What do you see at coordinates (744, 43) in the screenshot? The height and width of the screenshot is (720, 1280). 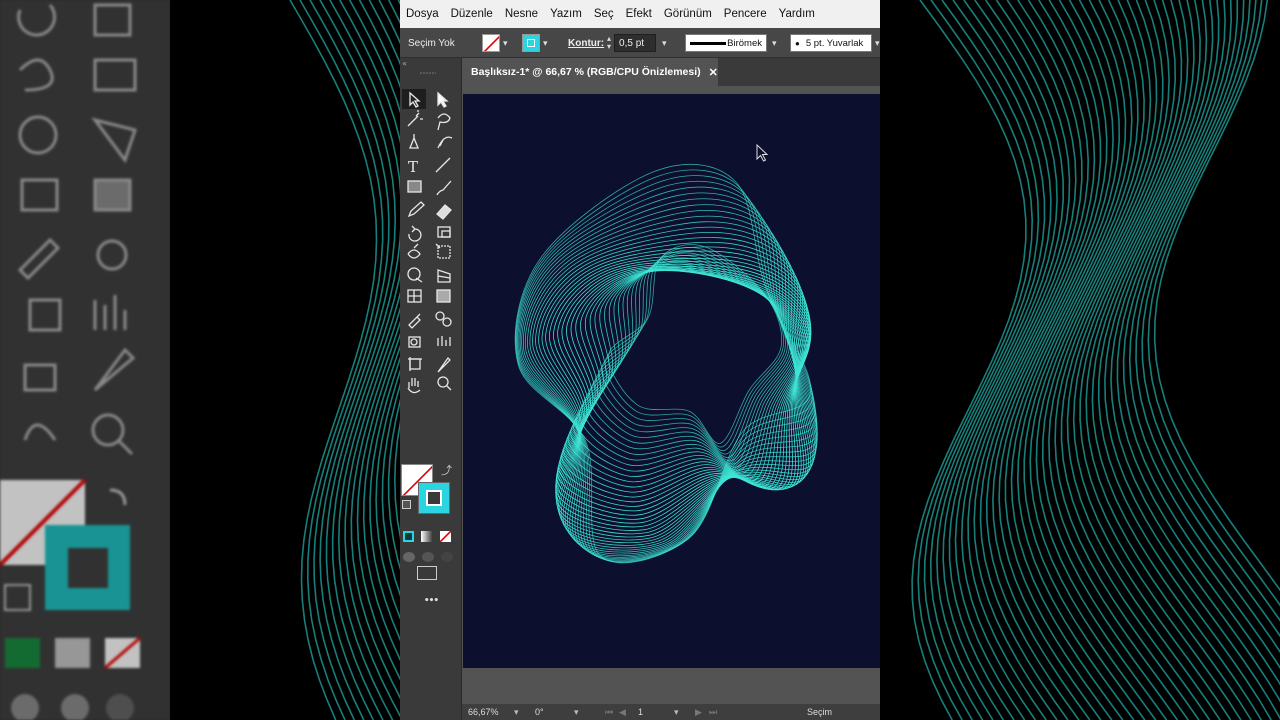 I see `profile-label: Birömek` at bounding box center [744, 43].